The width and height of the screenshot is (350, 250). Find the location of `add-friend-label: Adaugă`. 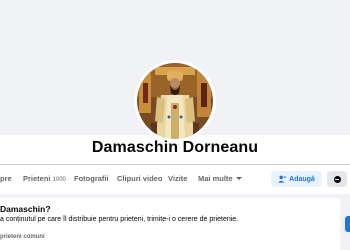

add-friend-label: Adaugă is located at coordinates (302, 179).